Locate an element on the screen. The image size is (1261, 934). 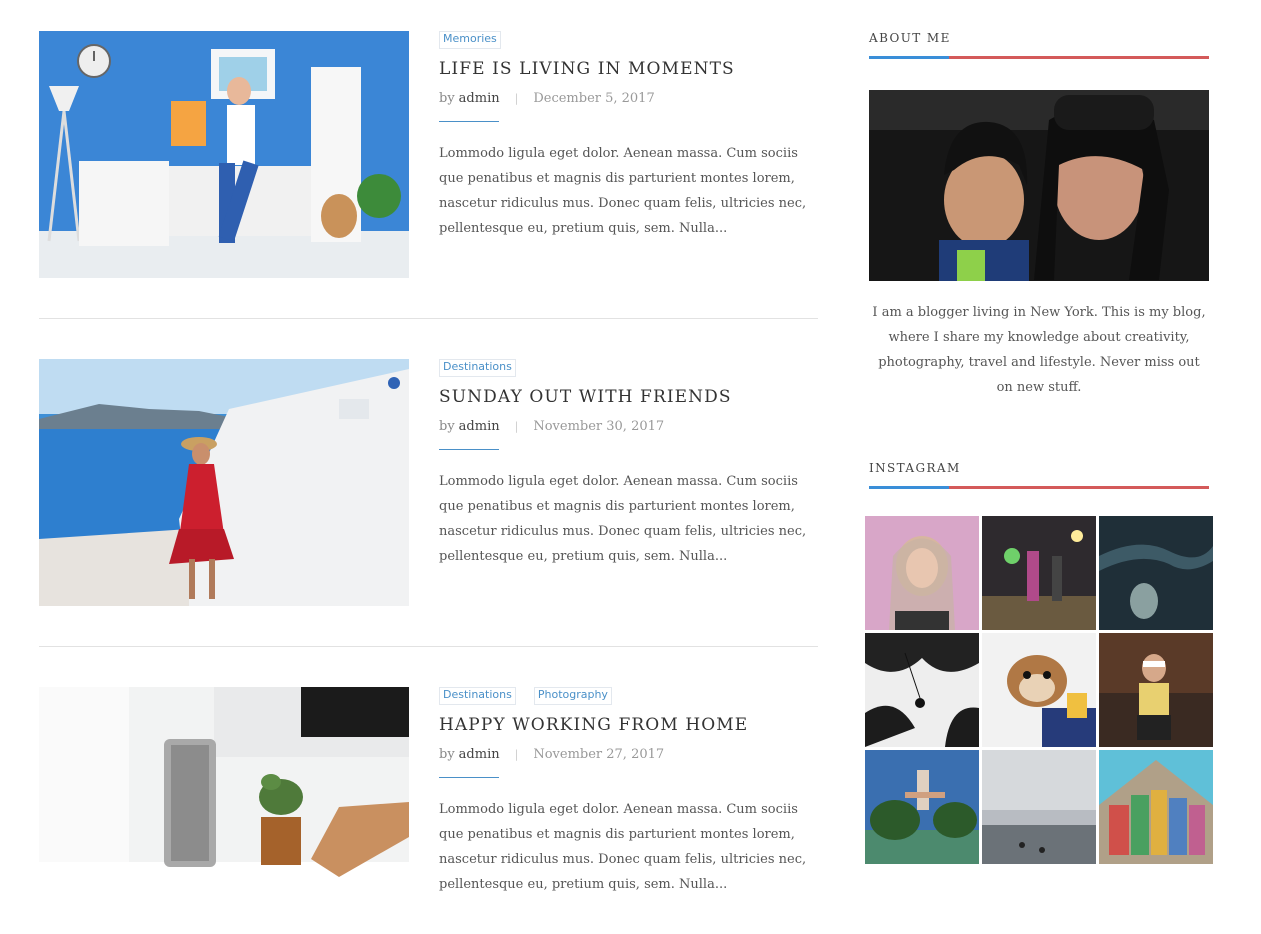
post-meta: by admin | November 30, 2017 is located at coordinates (628, 426).